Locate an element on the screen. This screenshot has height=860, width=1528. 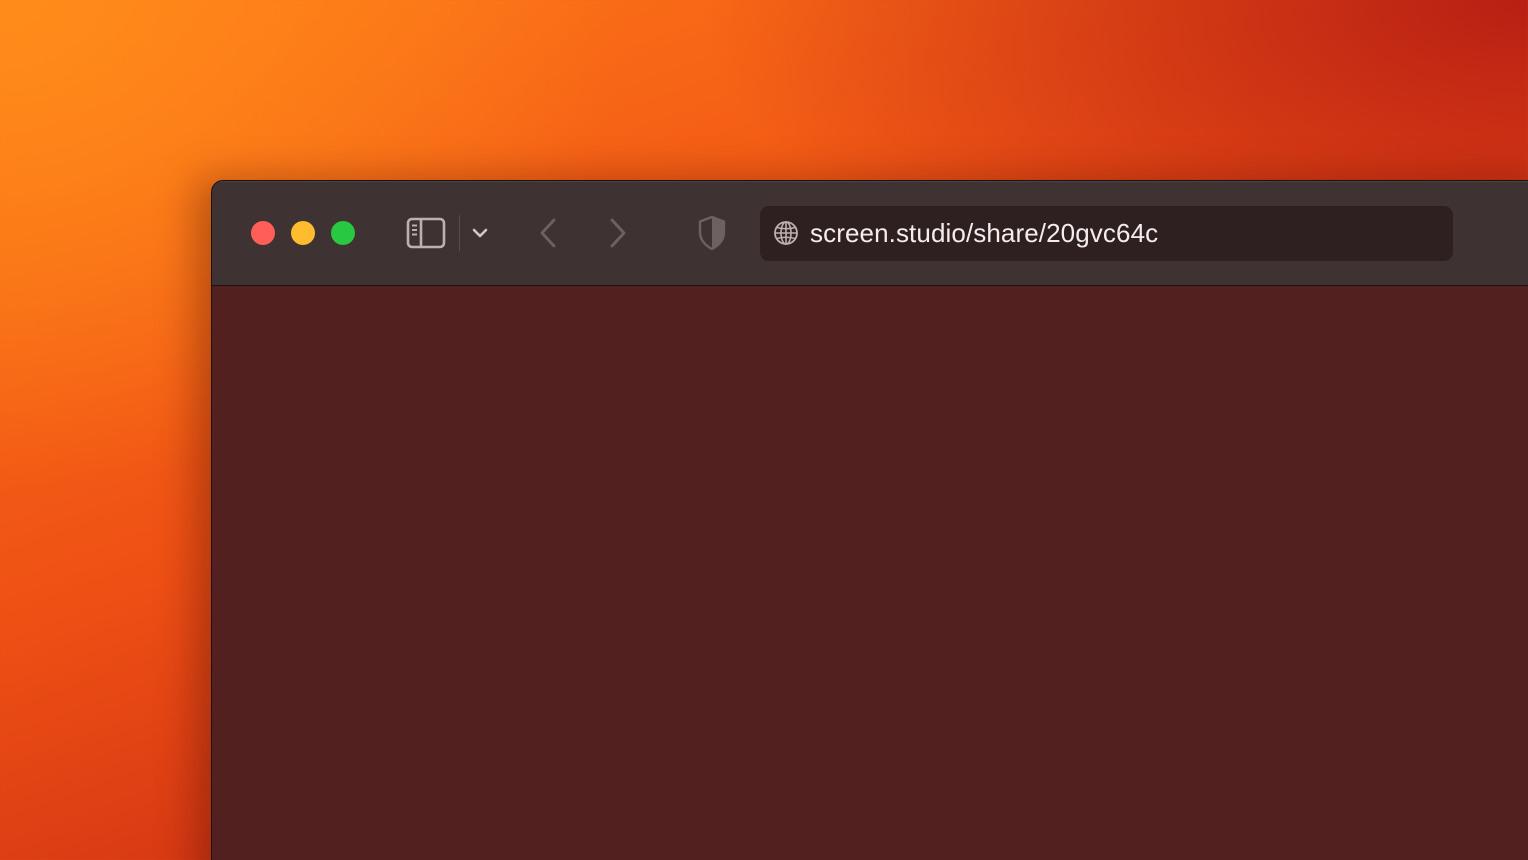
chevron-right-icon is located at coordinates (618, 233).